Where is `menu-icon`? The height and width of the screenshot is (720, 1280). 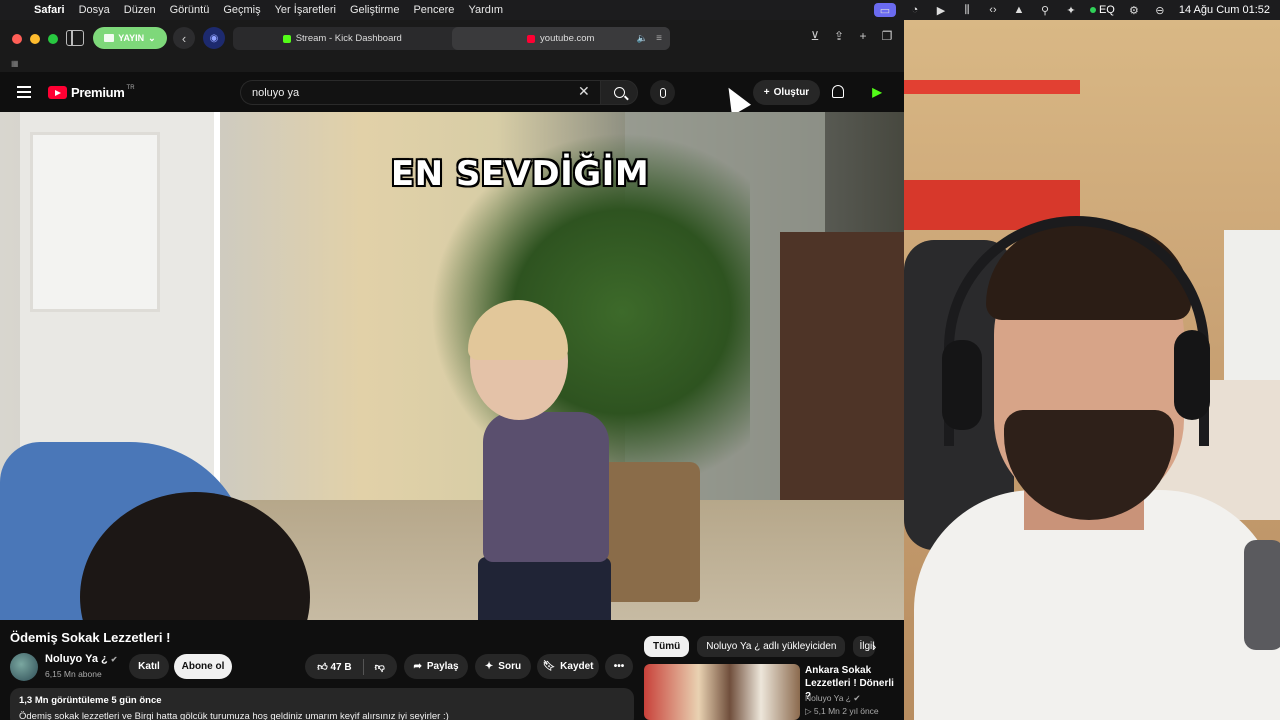
menu-icon is located at coordinates (24, 92).